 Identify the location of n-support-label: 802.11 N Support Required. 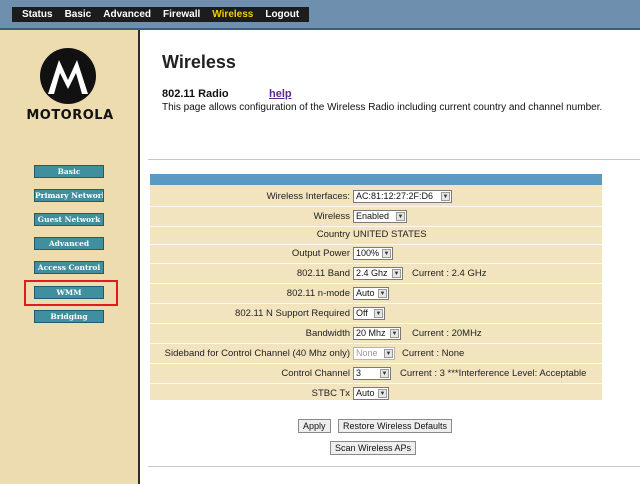
(292, 313).